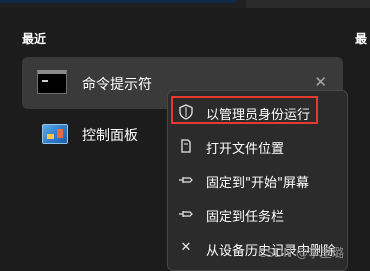 The width and height of the screenshot is (370, 271). What do you see at coordinates (245, 149) in the screenshot?
I see `menu-item-label: 打开文件位置` at bounding box center [245, 149].